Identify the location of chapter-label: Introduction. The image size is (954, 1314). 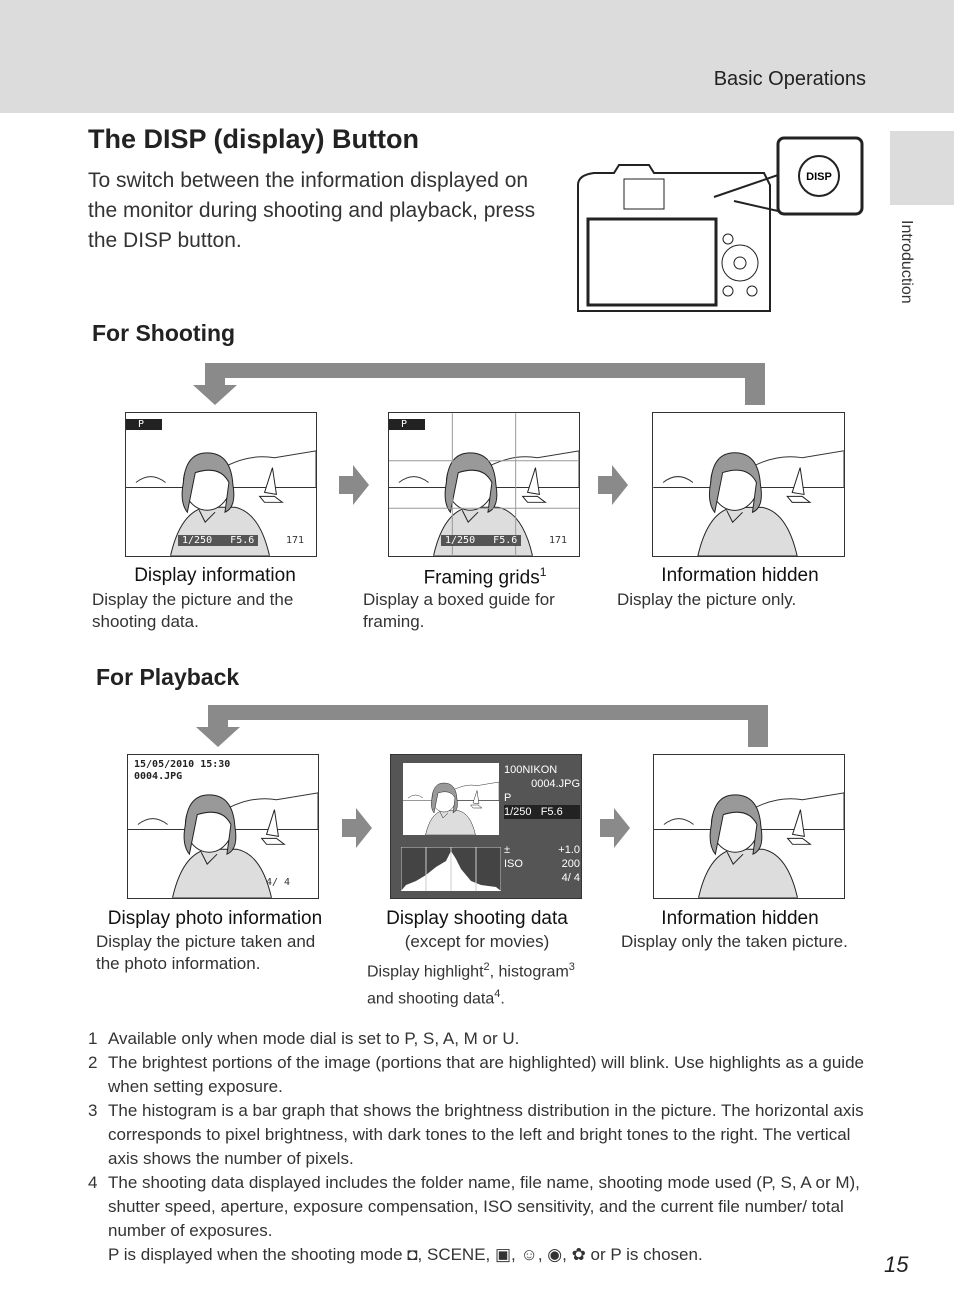
(906, 262).